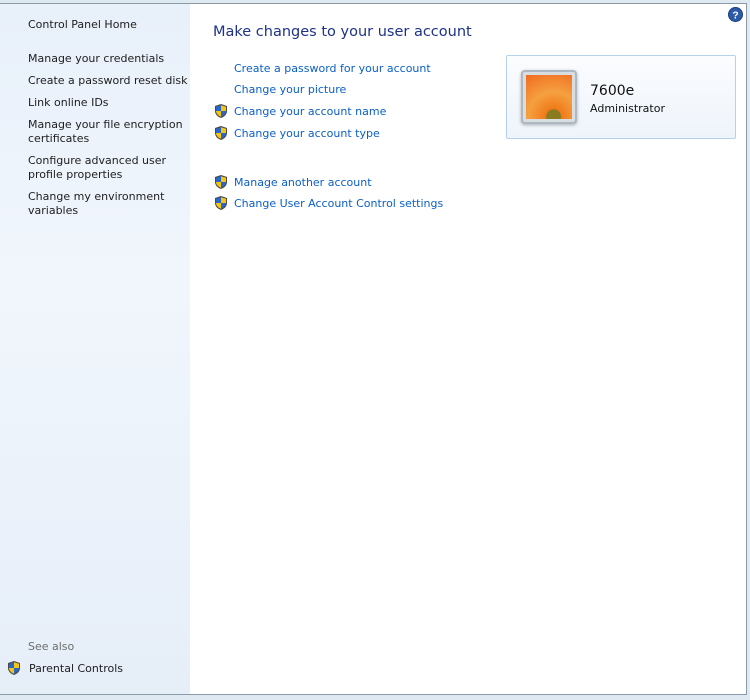 This screenshot has height=700, width=750. I want to click on orange-flower-picture, so click(549, 97).